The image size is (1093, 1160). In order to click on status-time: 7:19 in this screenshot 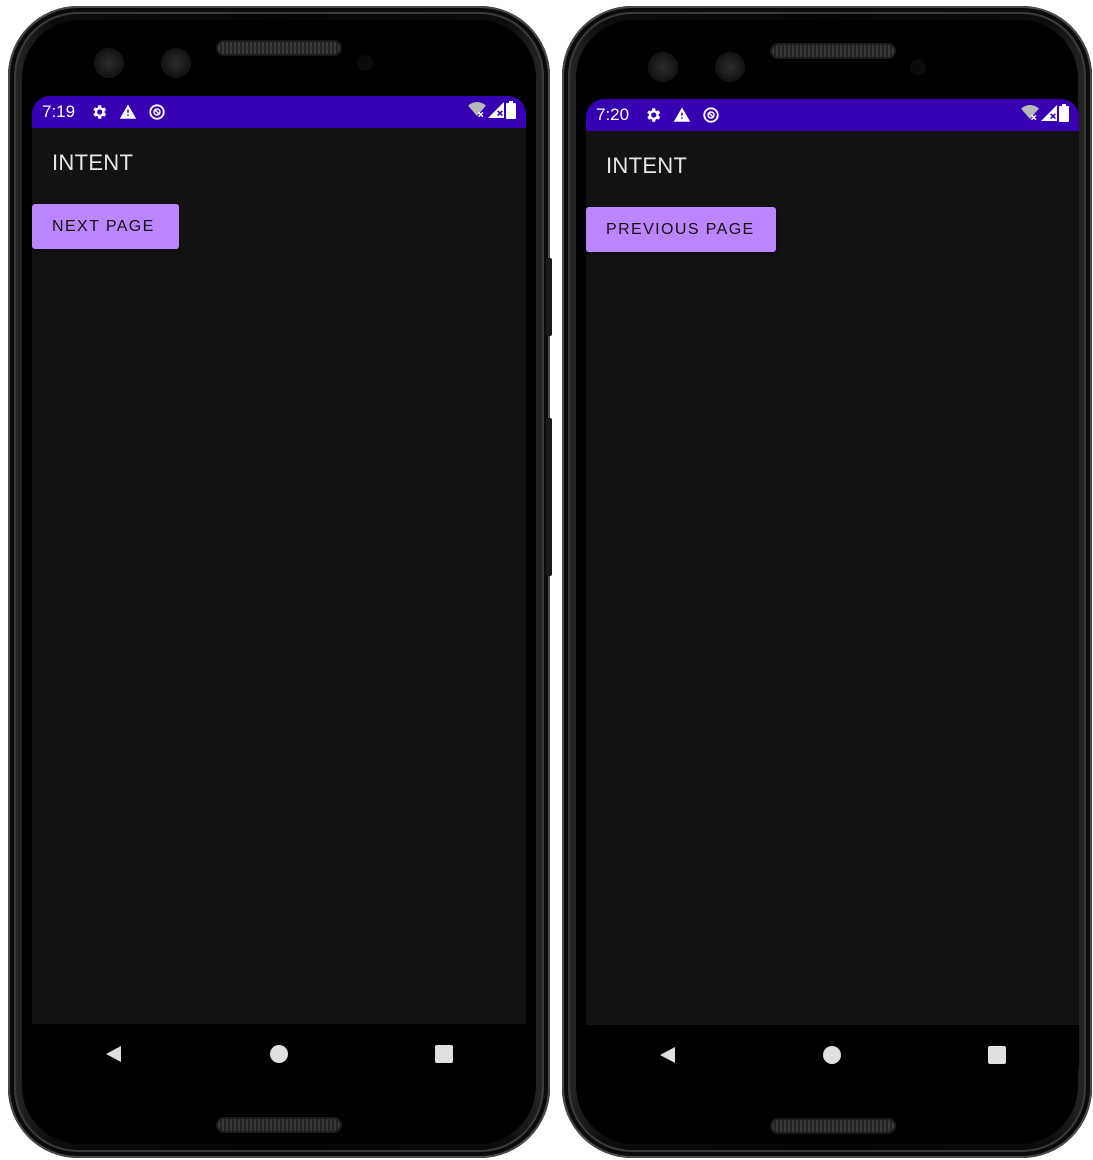, I will do `click(59, 111)`.